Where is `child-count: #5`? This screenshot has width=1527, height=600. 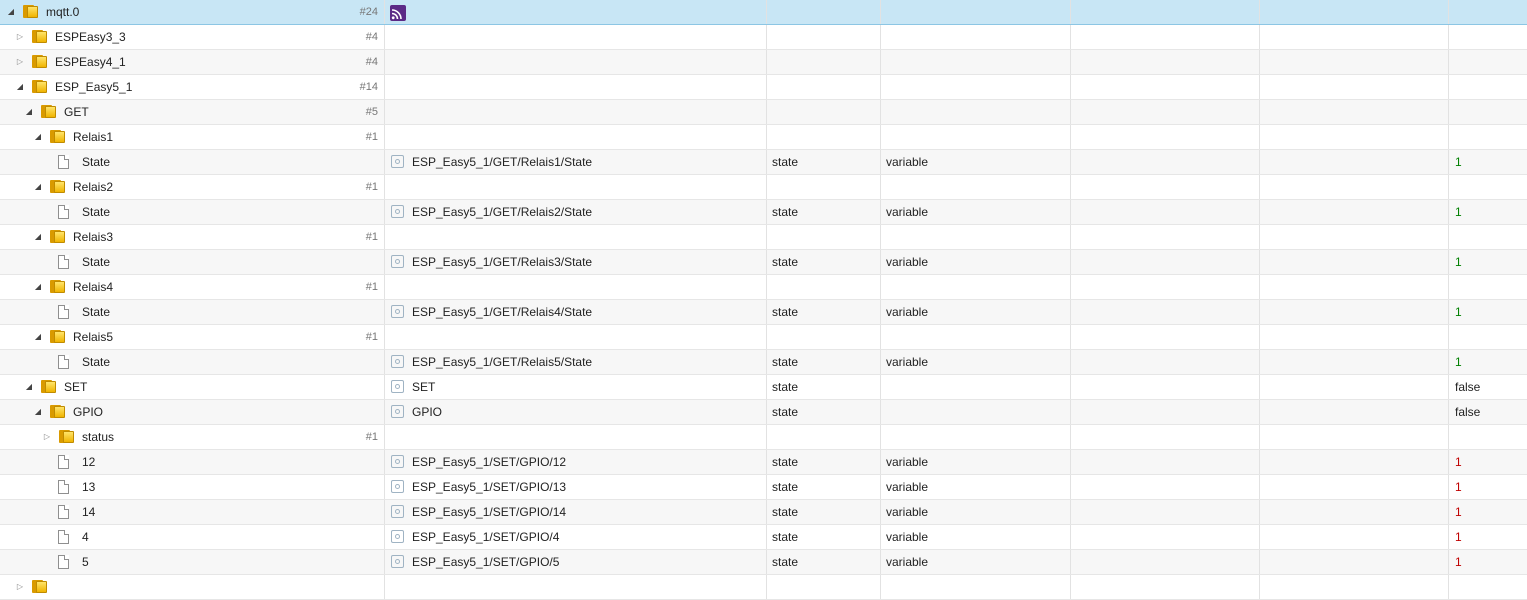
child-count: #5 is located at coordinates (371, 112).